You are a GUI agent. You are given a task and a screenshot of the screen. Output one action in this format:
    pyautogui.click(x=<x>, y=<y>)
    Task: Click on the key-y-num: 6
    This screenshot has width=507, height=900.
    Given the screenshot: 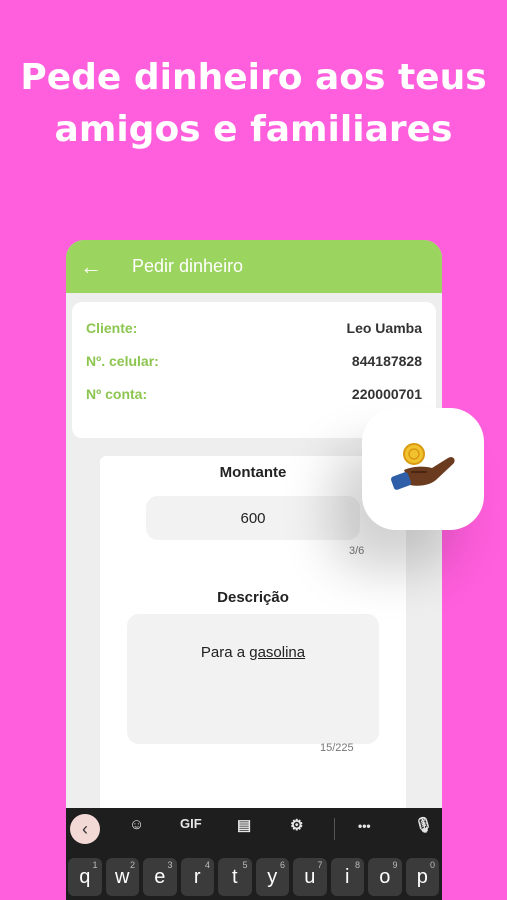 What is the action you would take?
    pyautogui.click(x=282, y=865)
    